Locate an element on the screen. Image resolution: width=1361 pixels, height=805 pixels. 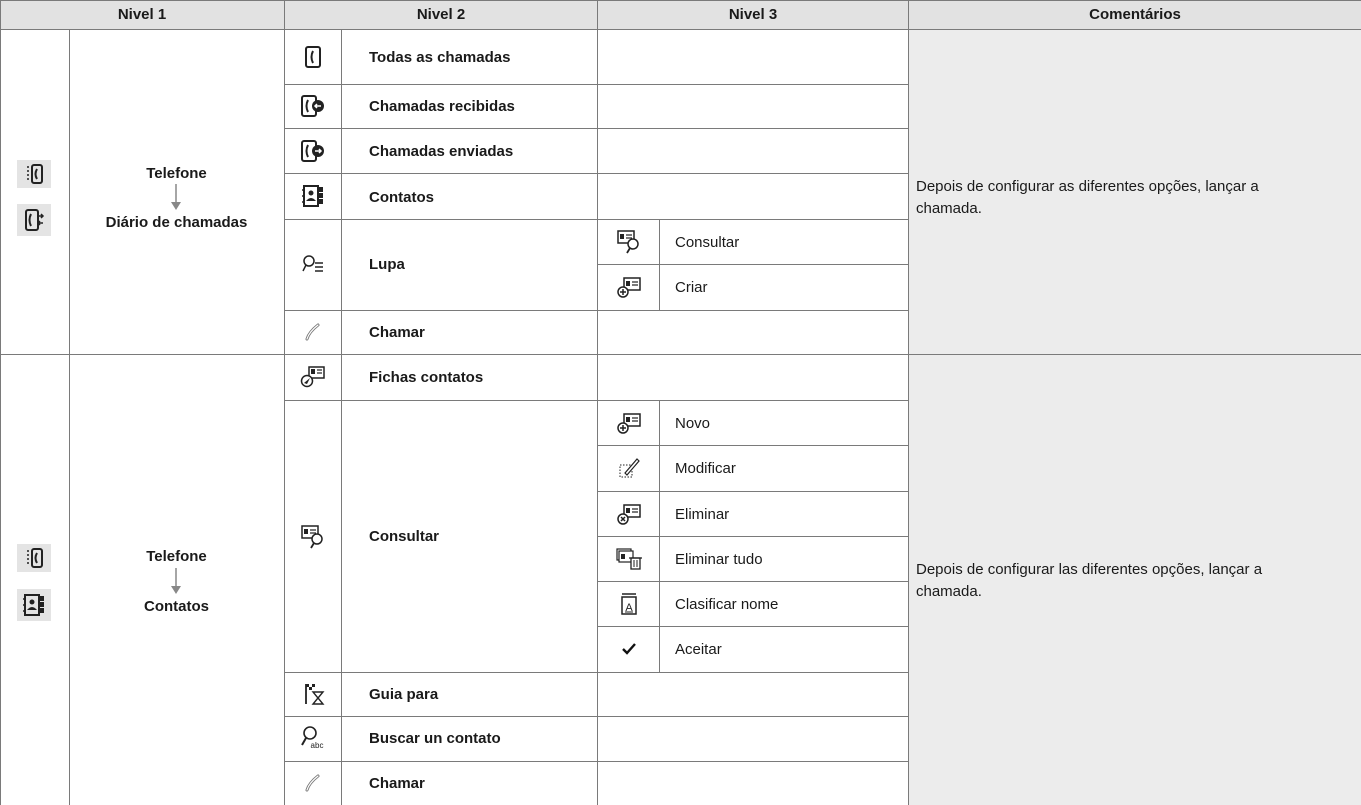
magnifier-list-icon is located at coordinates (313, 264).